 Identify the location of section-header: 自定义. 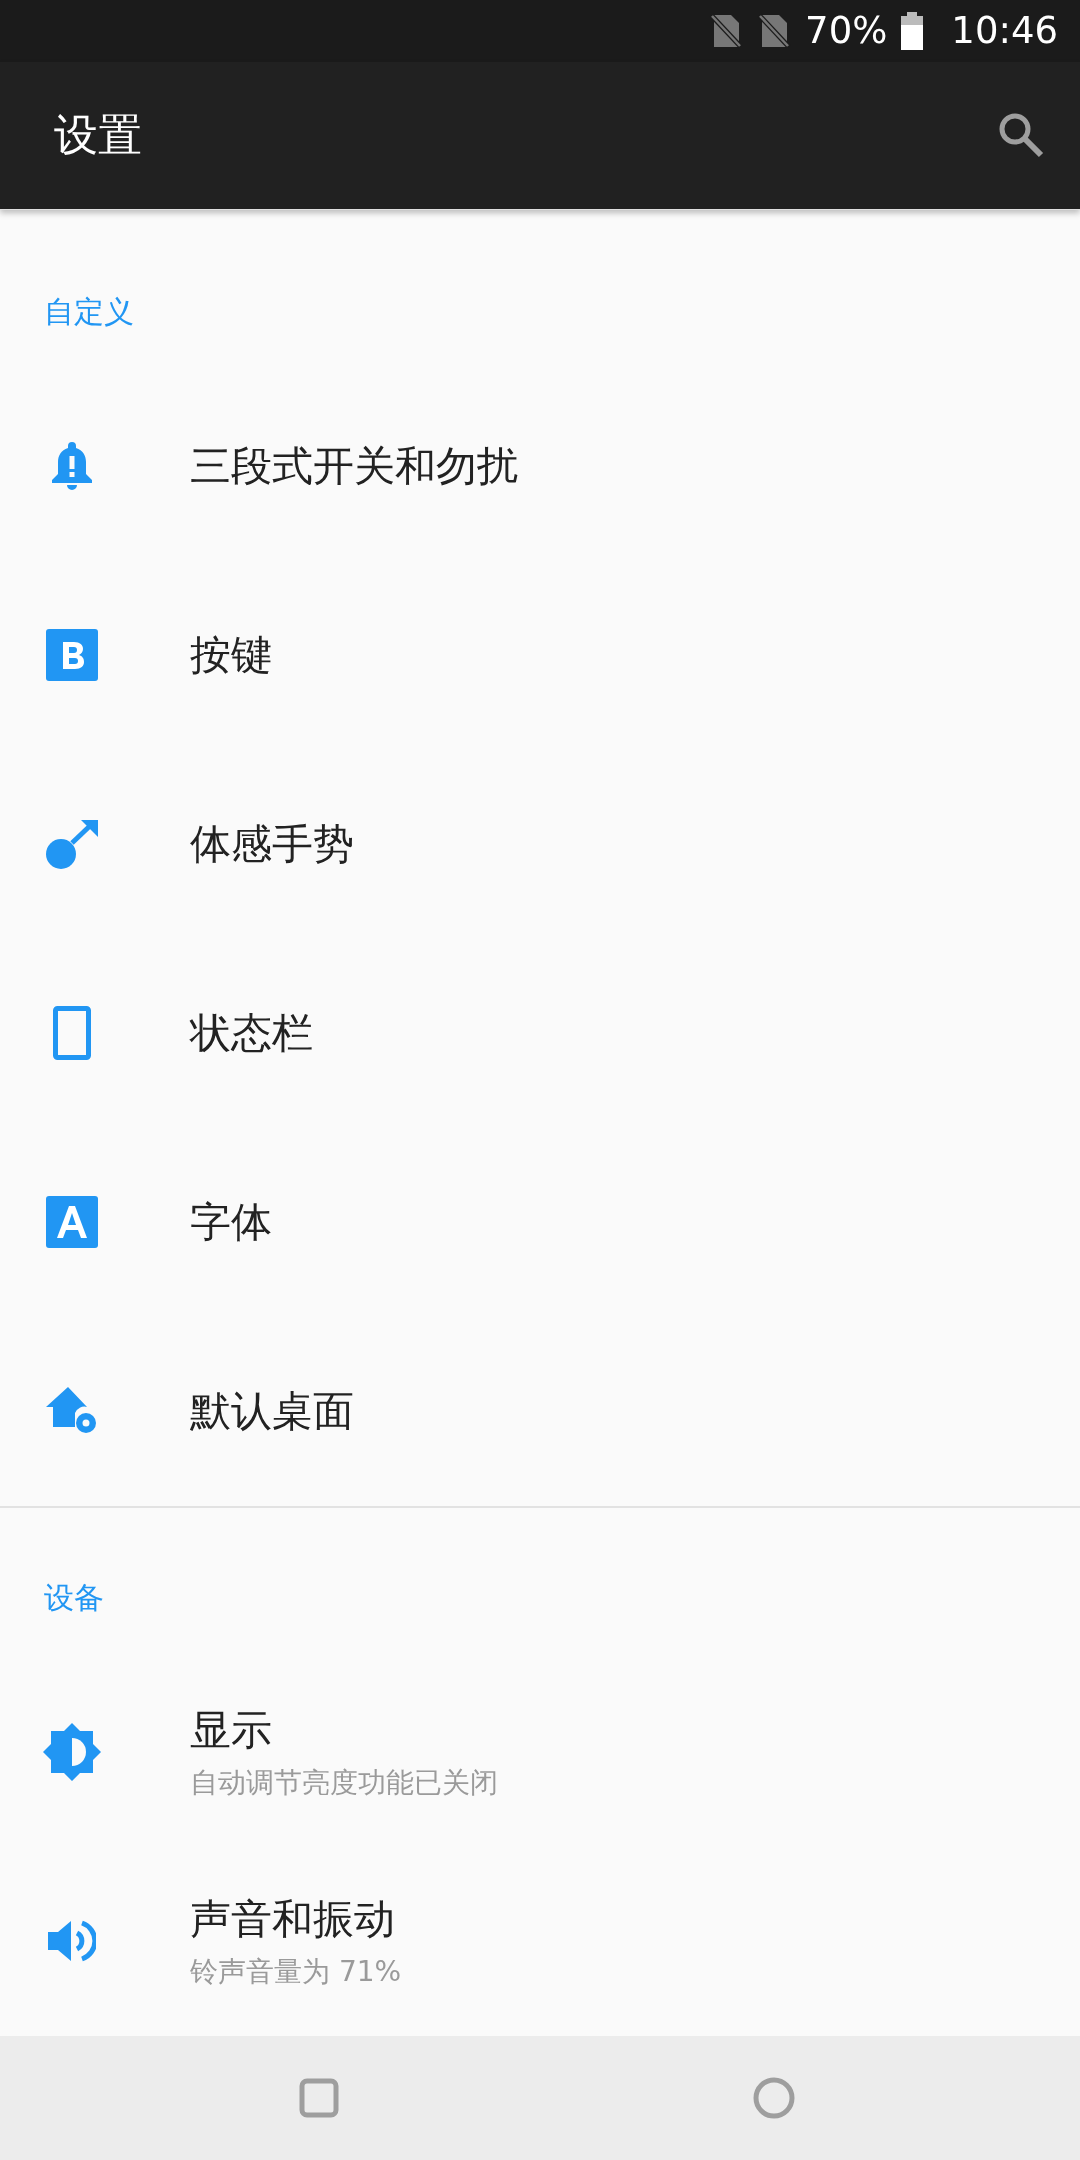
(89, 311).